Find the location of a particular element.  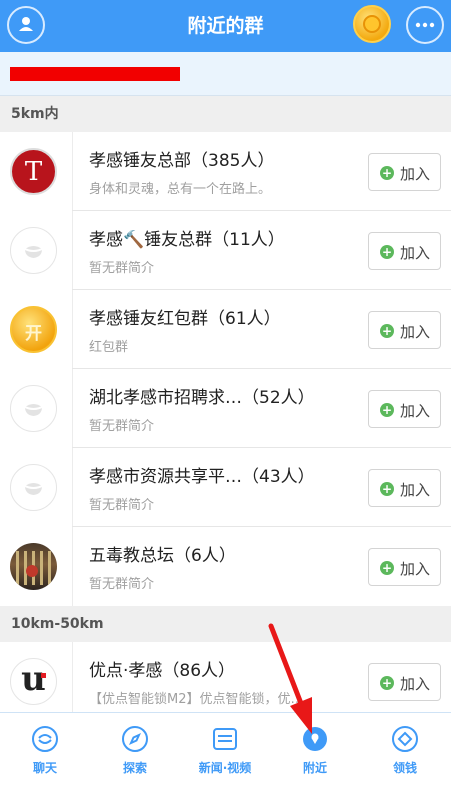

top-bar: 附近的群 is located at coordinates (225, 26).